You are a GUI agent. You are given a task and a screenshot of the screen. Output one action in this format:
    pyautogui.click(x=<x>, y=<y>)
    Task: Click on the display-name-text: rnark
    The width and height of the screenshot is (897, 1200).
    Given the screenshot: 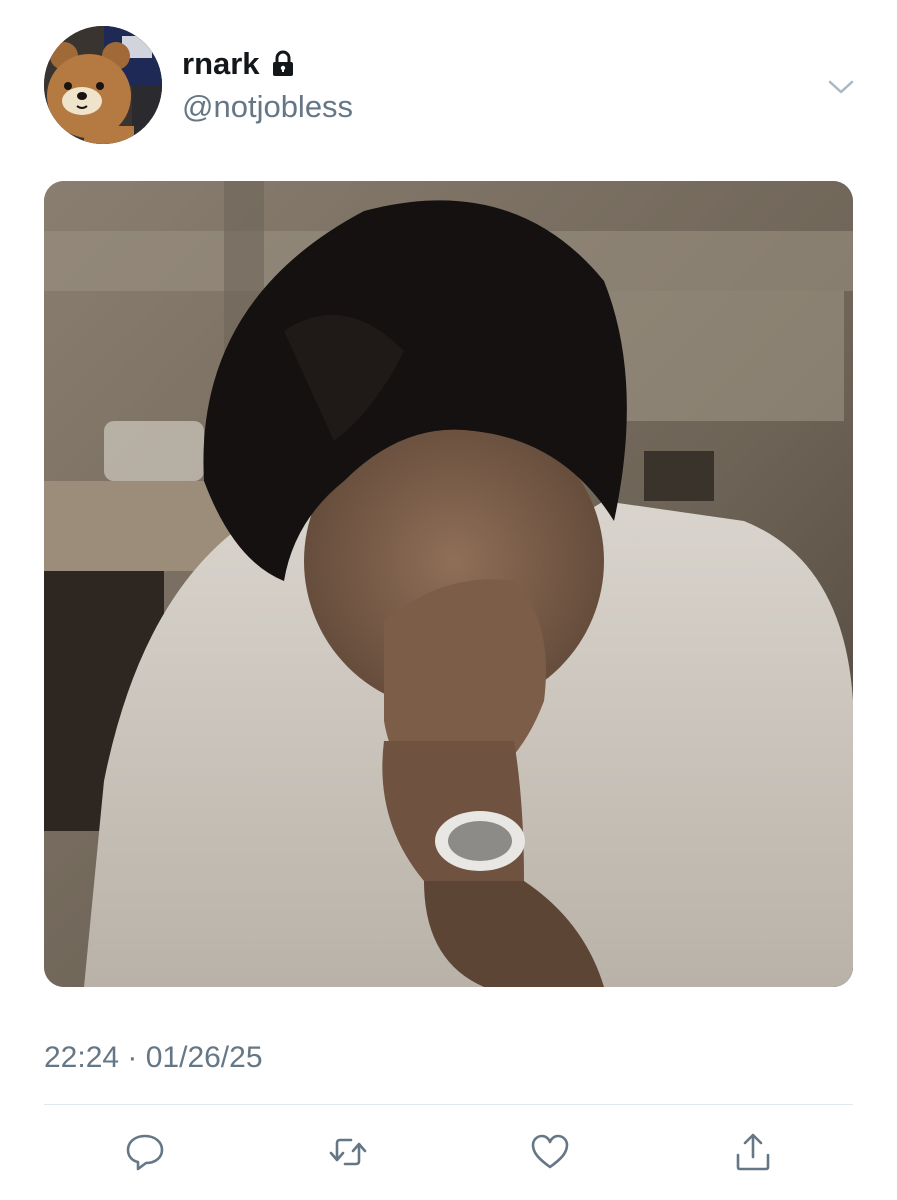 What is the action you would take?
    pyautogui.click(x=221, y=63)
    